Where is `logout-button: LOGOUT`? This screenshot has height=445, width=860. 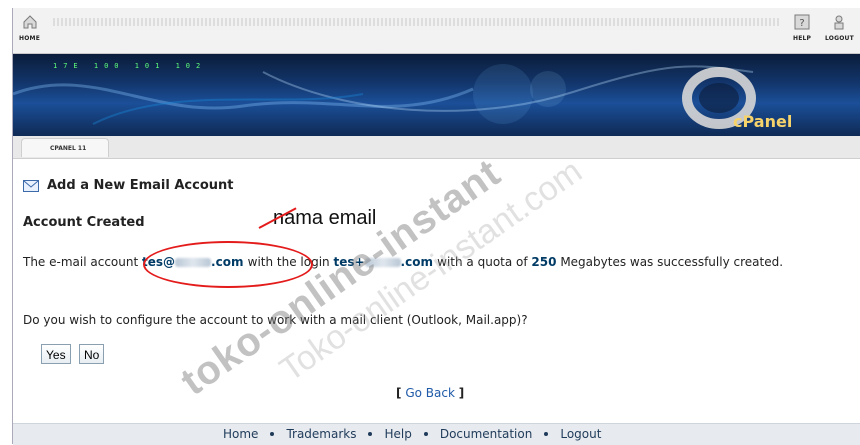
logout-button: LOGOUT is located at coordinates (839, 28).